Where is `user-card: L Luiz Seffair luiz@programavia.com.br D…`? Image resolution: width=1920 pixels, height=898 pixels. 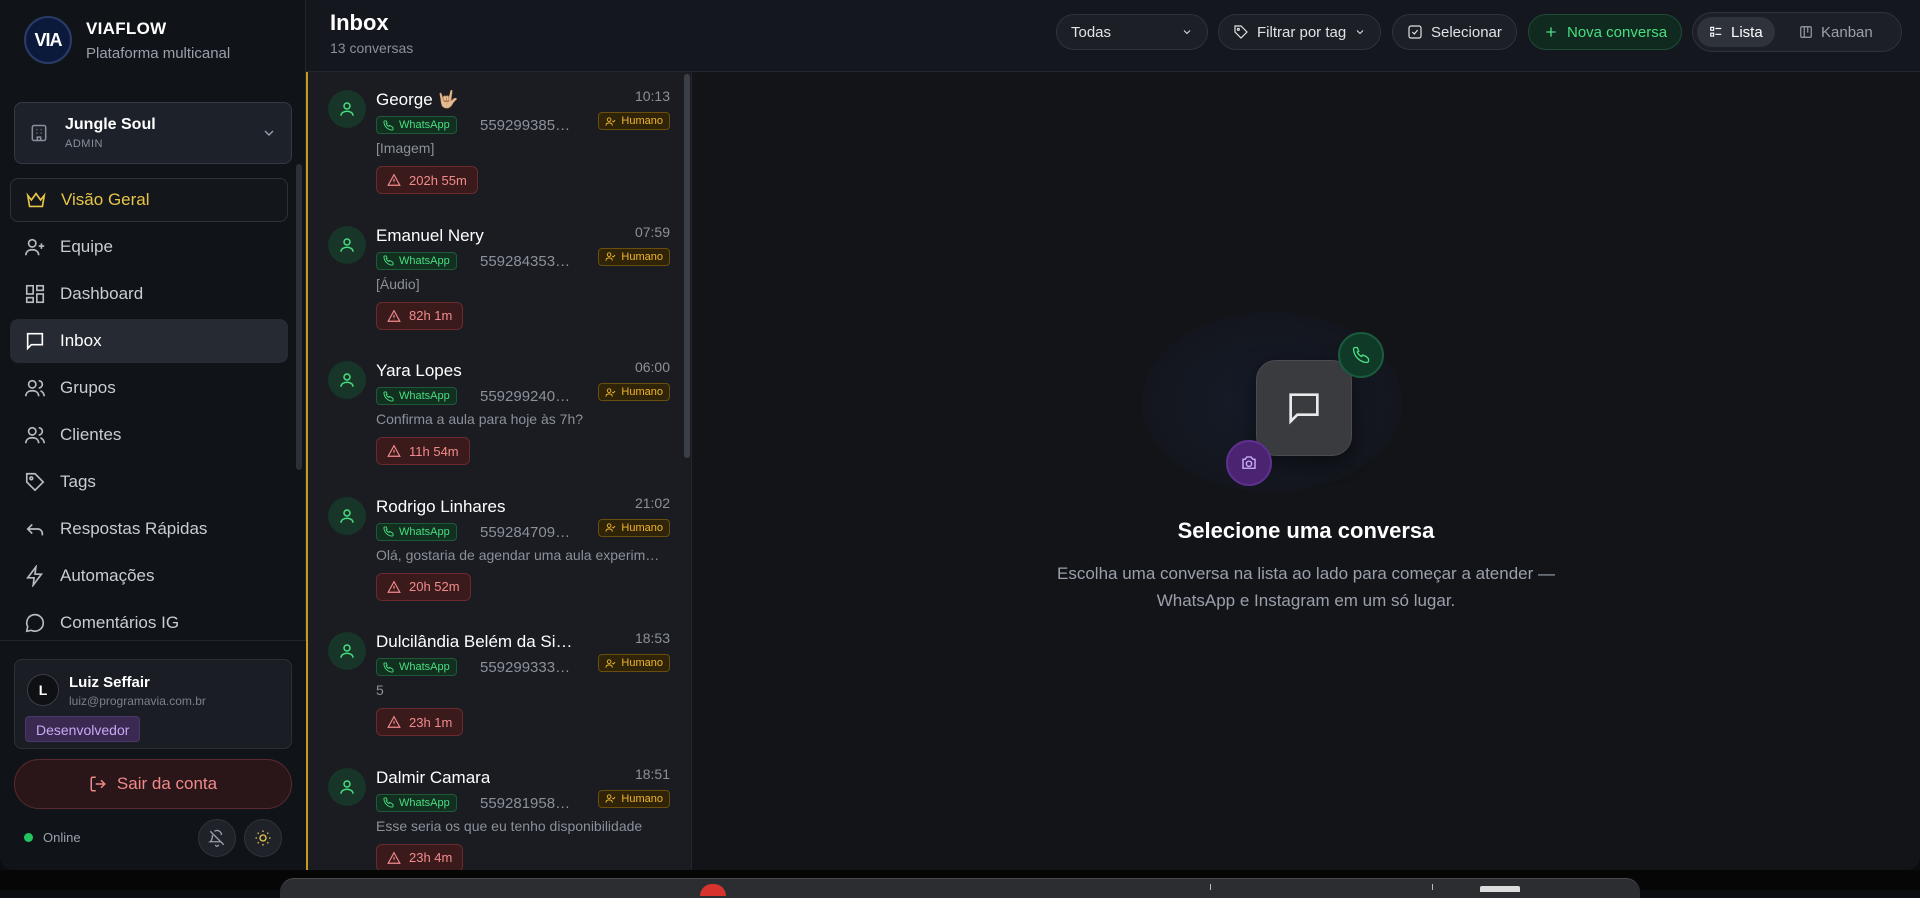 user-card: L Luiz Seffair luiz@programavia.com.br D… is located at coordinates (153, 704).